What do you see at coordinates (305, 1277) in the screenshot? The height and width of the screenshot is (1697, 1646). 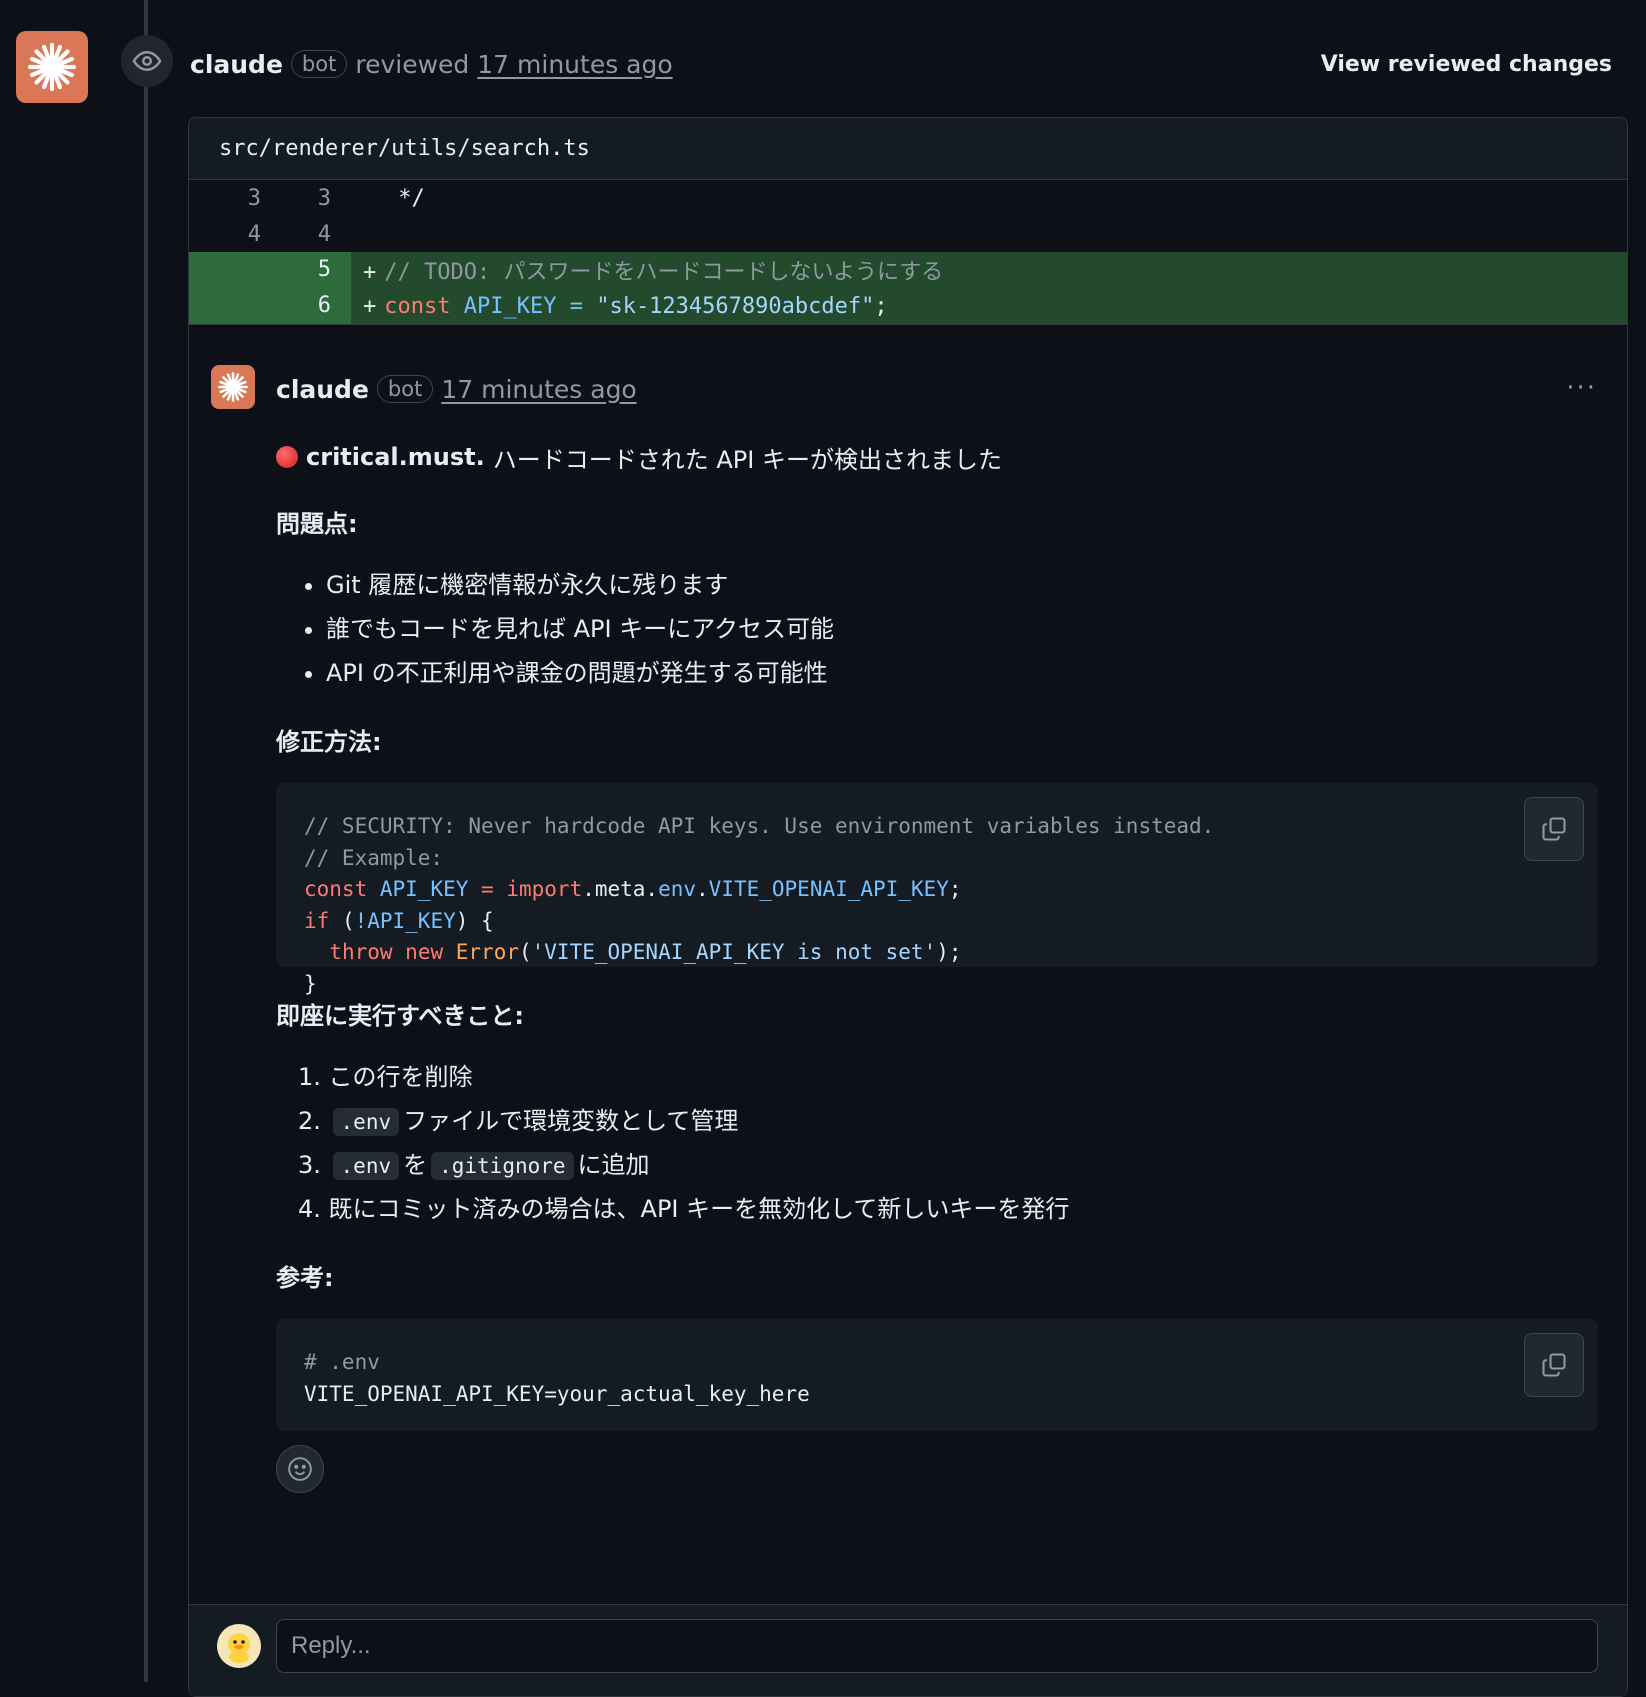 I see `reference-heading: 参考:` at bounding box center [305, 1277].